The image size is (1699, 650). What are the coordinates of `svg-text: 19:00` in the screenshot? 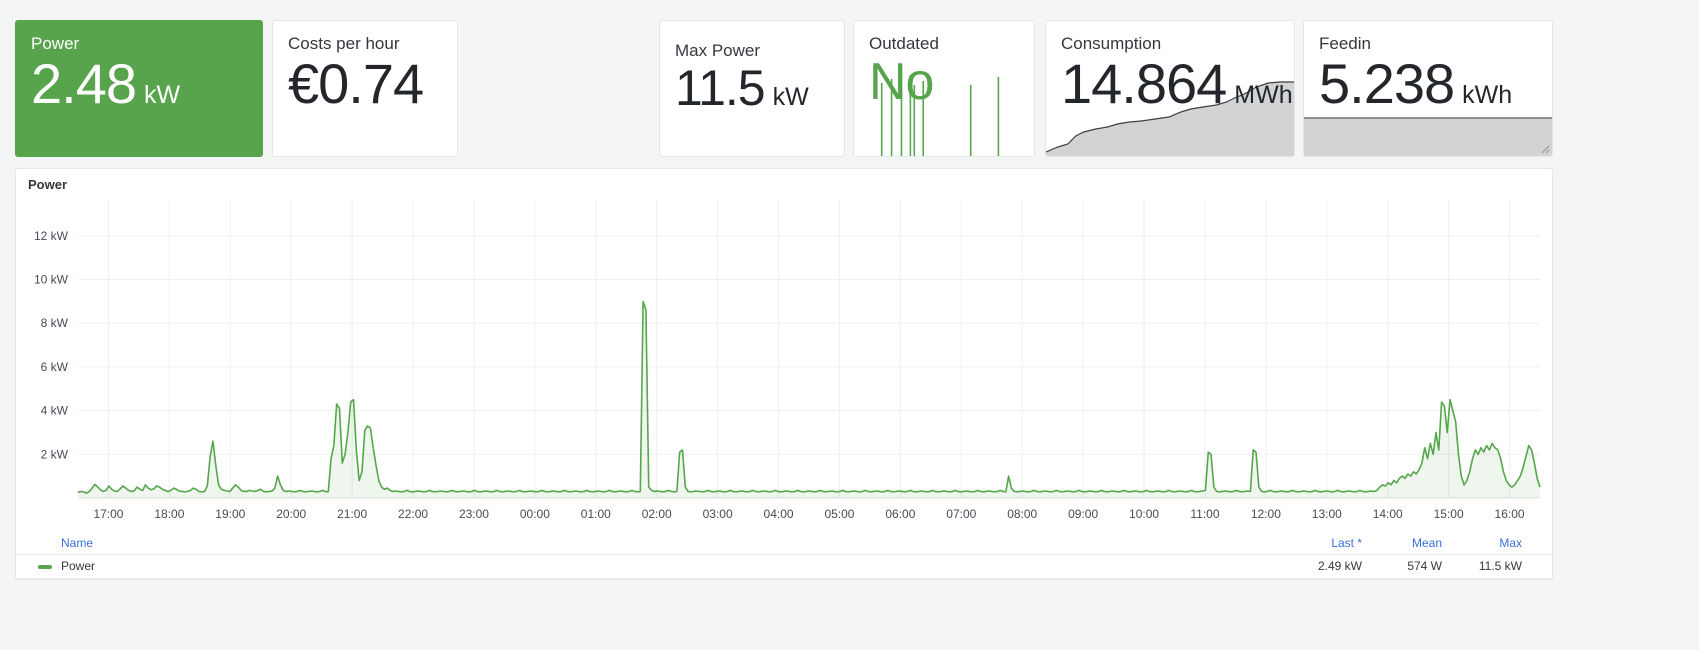 It's located at (230, 514).